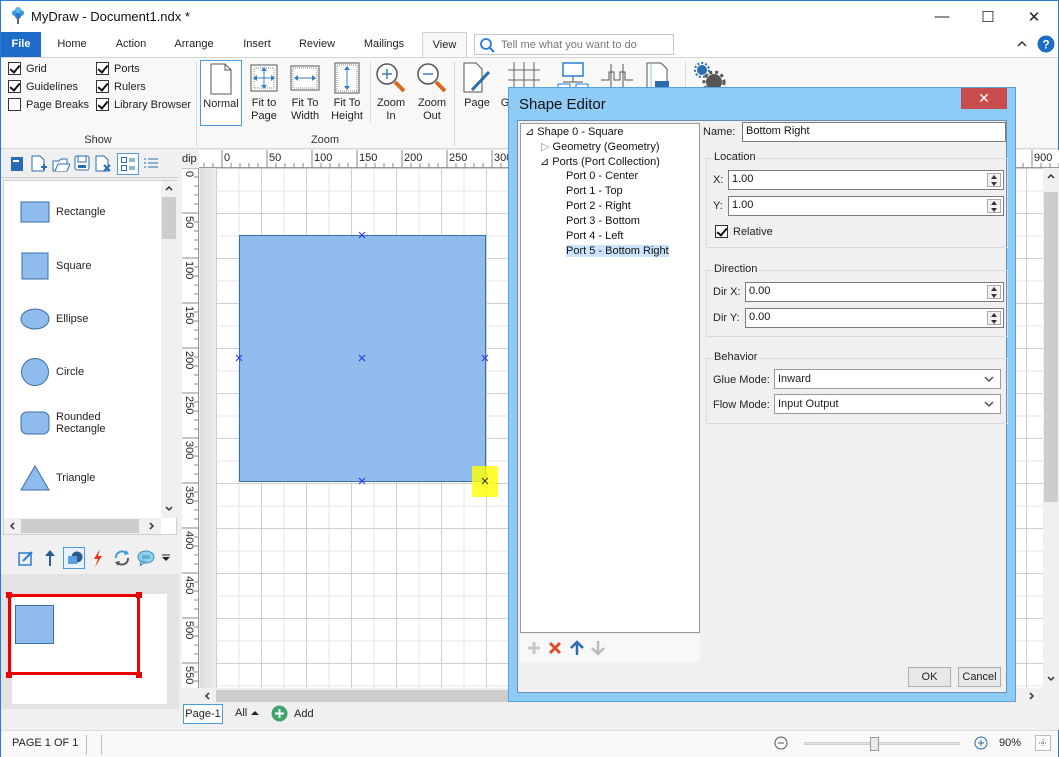  Describe the element at coordinates (98, 558) in the screenshot. I see `lightning-tool-icon` at that location.